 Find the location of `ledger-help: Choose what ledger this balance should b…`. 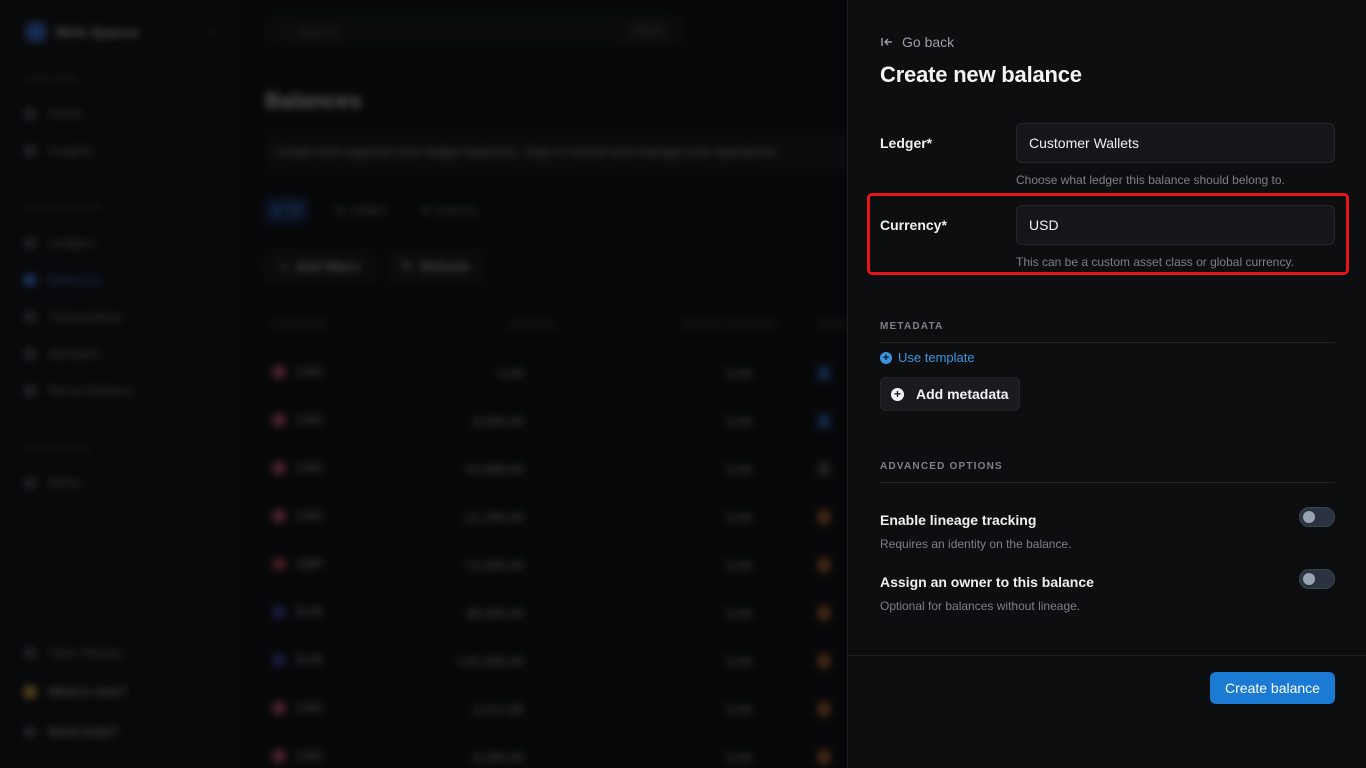

ledger-help: Choose what ledger this balance should b… is located at coordinates (1150, 180).